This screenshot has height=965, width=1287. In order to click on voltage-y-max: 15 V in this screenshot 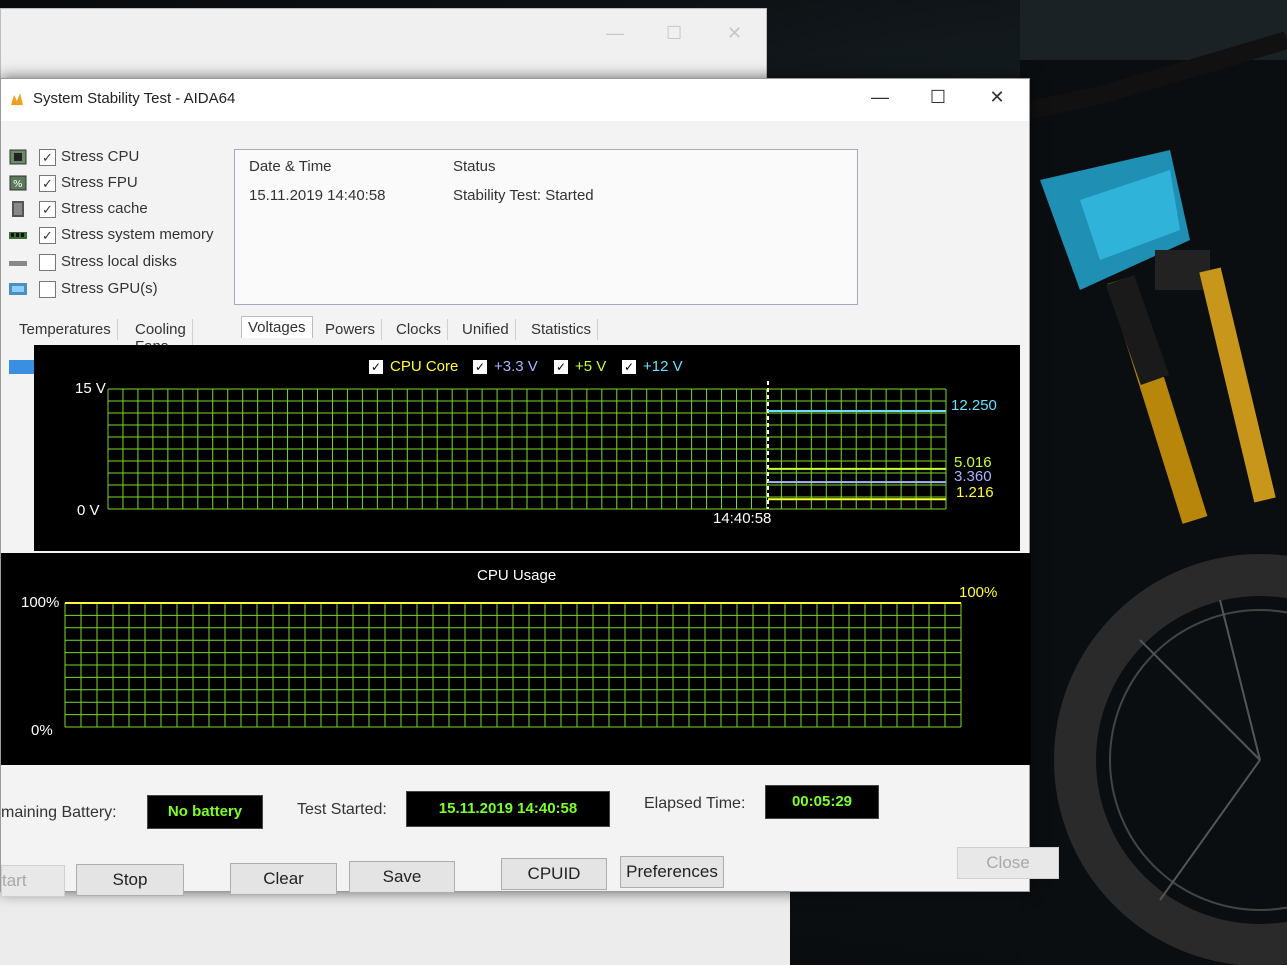, I will do `click(90, 388)`.